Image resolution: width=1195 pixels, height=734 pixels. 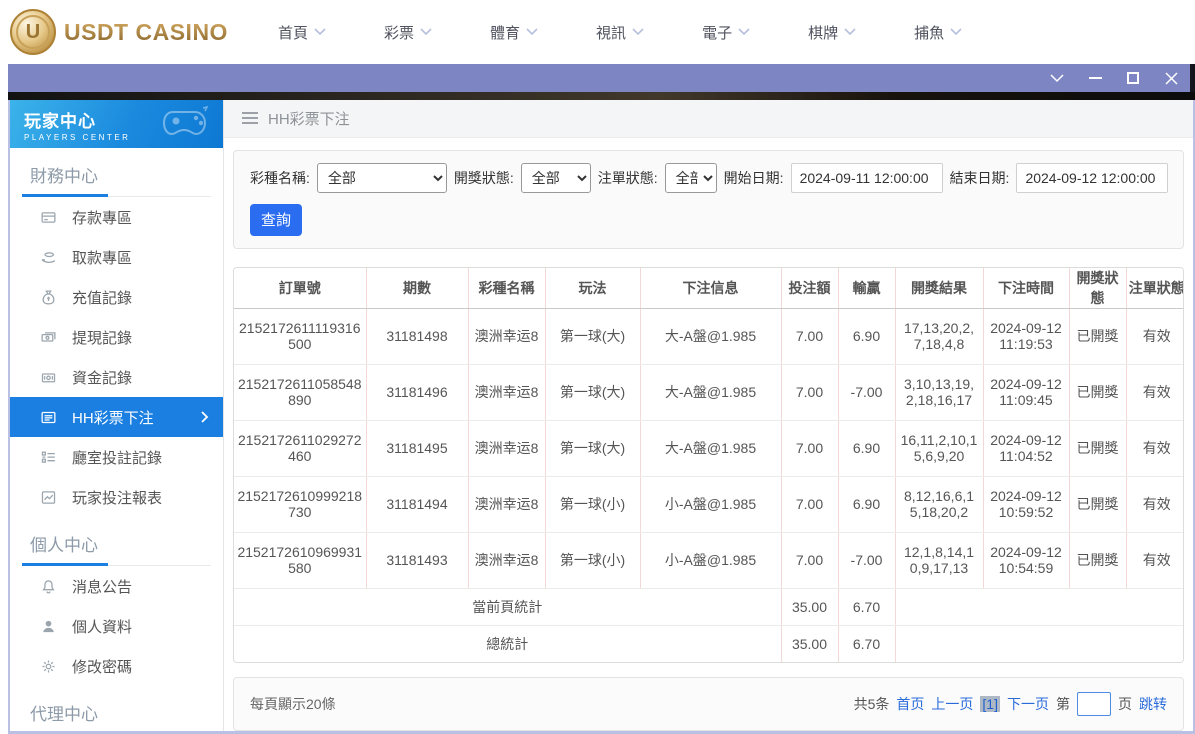 What do you see at coordinates (708, 704) in the screenshot?
I see `pagination-bar: 每頁顯示20條 共5条 首页 上一页 [1] 下一页 第 页 跳转` at bounding box center [708, 704].